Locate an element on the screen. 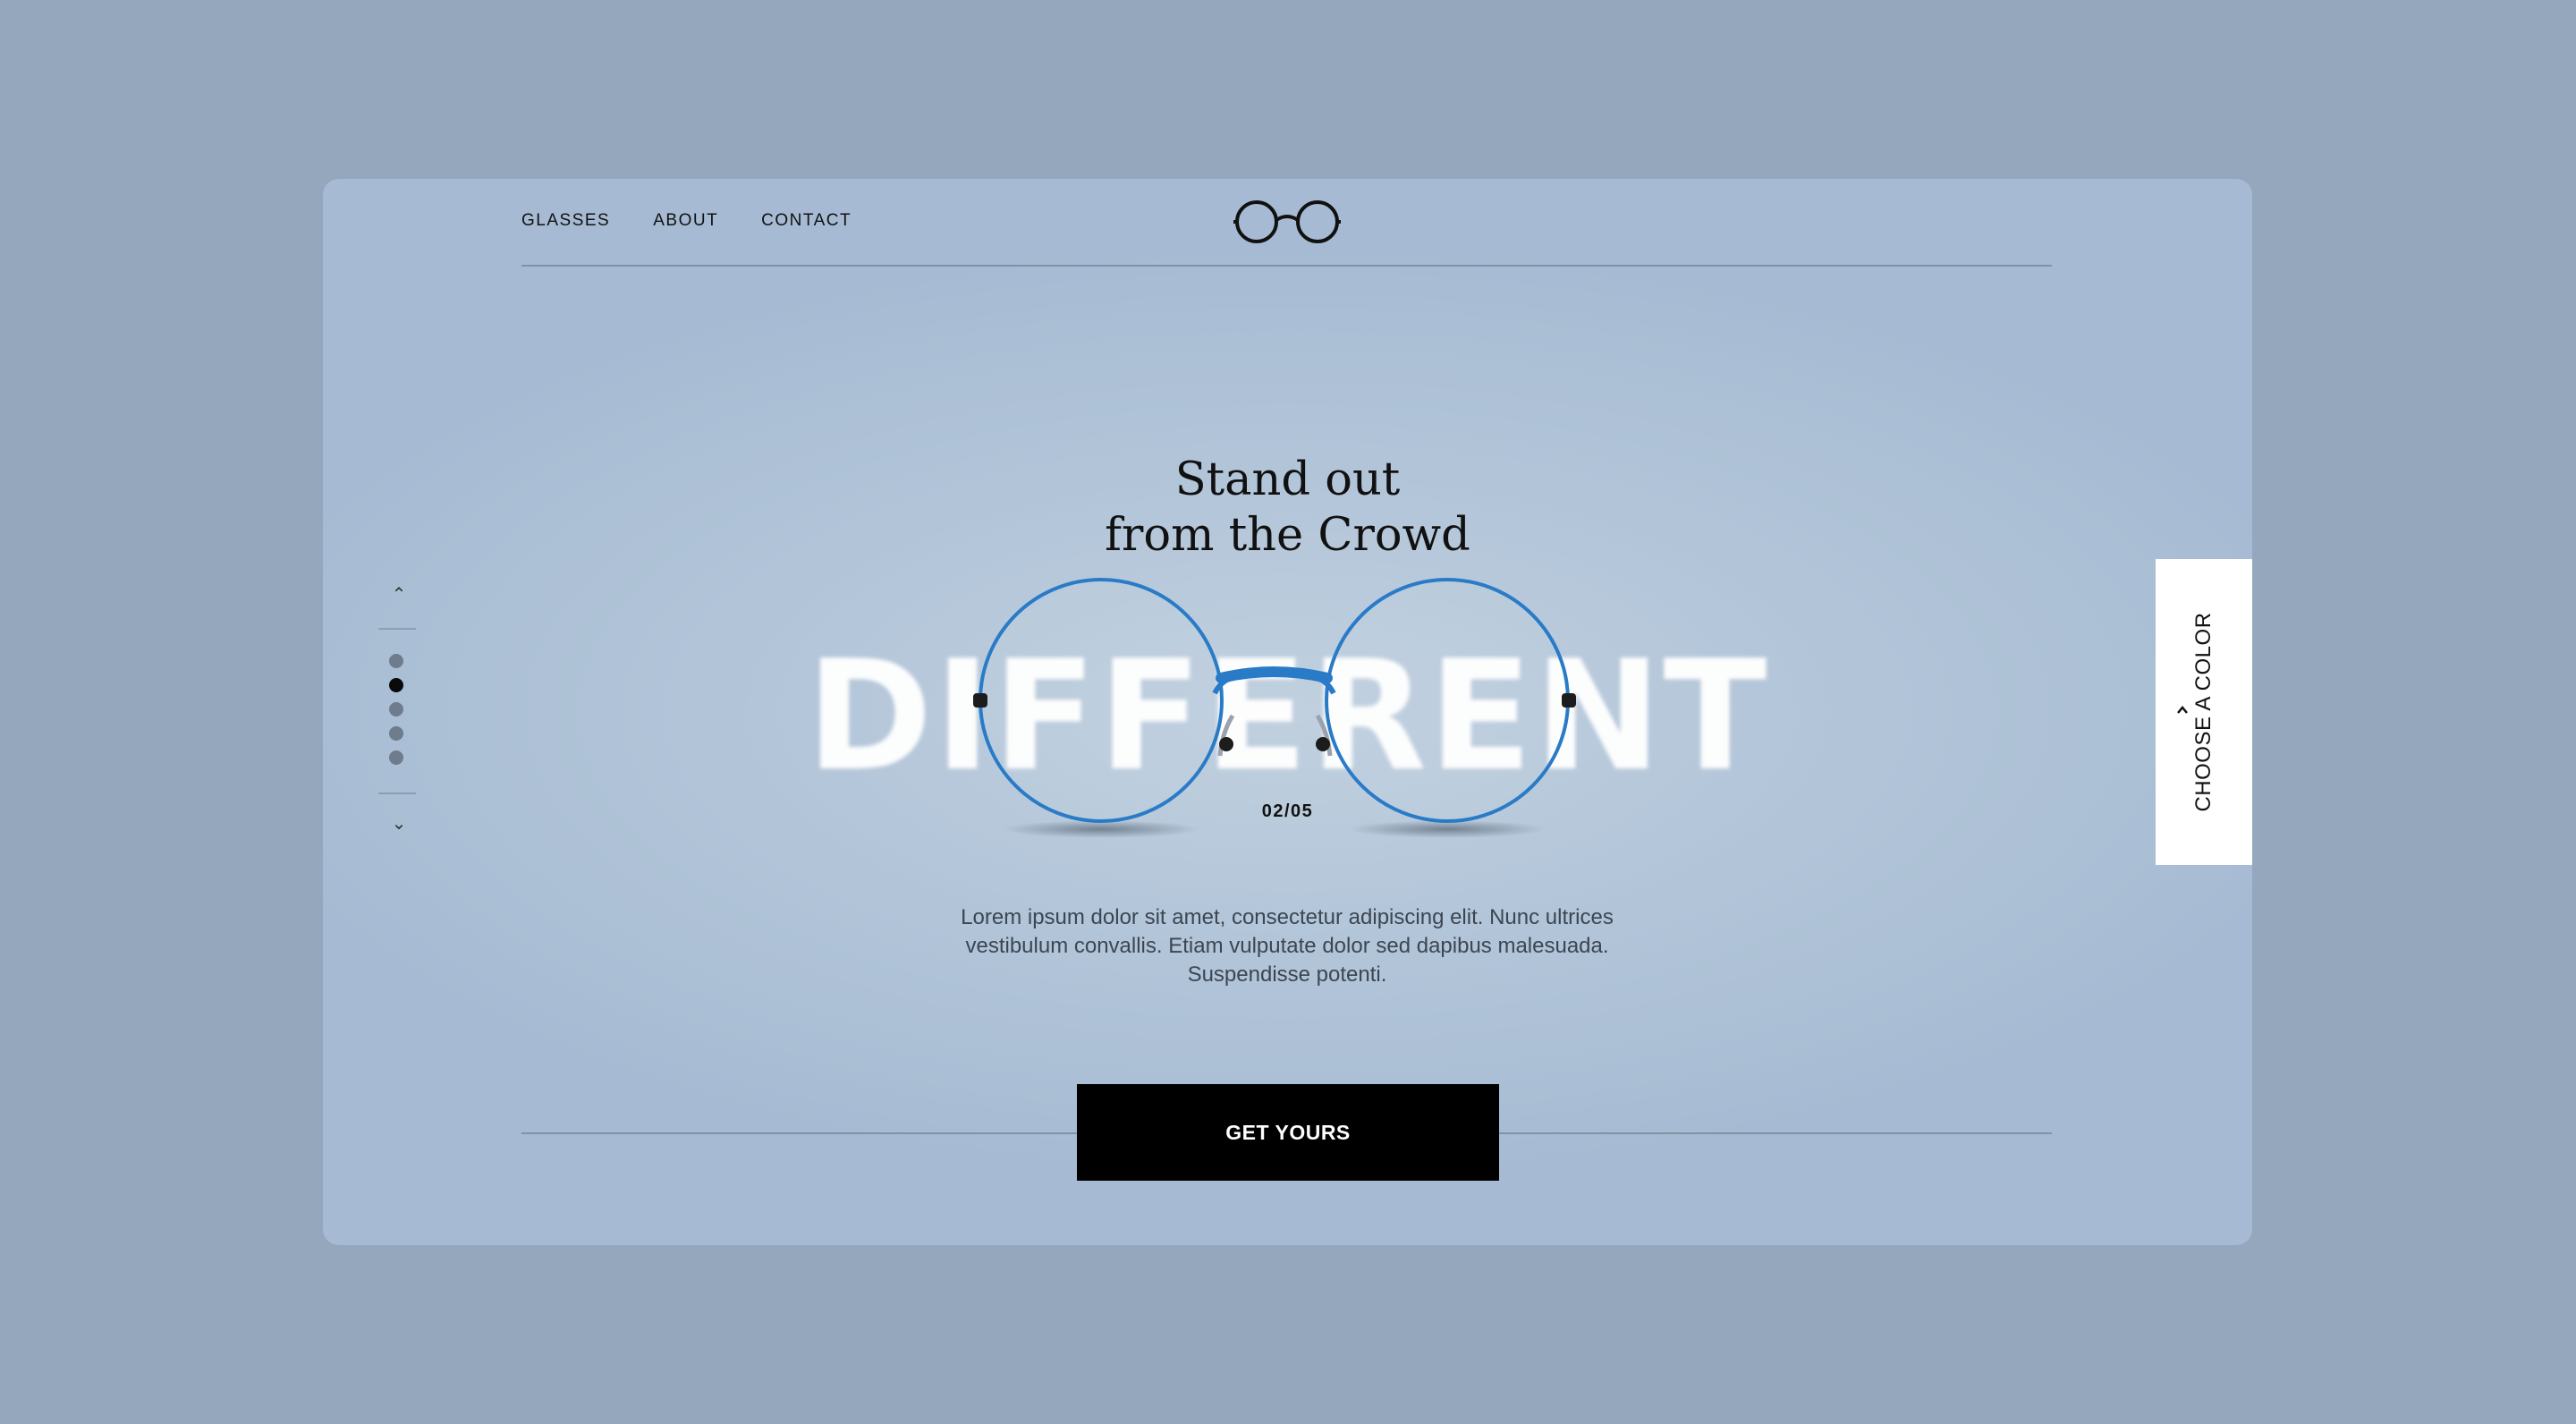 The width and height of the screenshot is (2576, 1424). chevron-left-icon is located at coordinates (2182, 710).